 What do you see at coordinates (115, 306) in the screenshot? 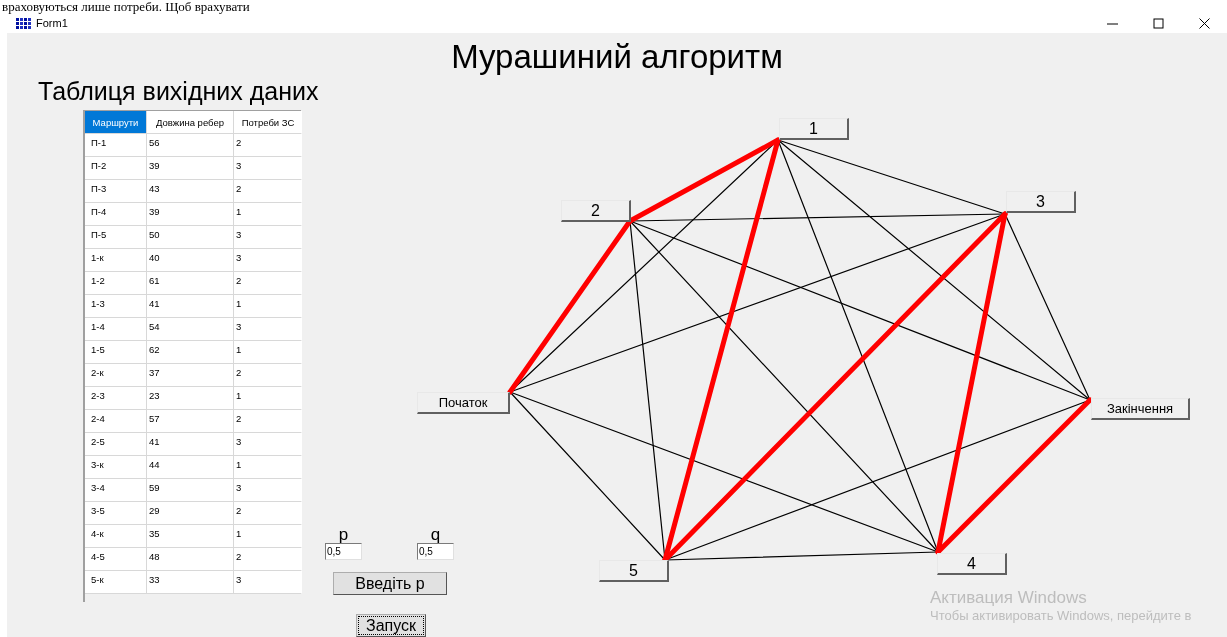
I see `table-cell: 1-3` at bounding box center [115, 306].